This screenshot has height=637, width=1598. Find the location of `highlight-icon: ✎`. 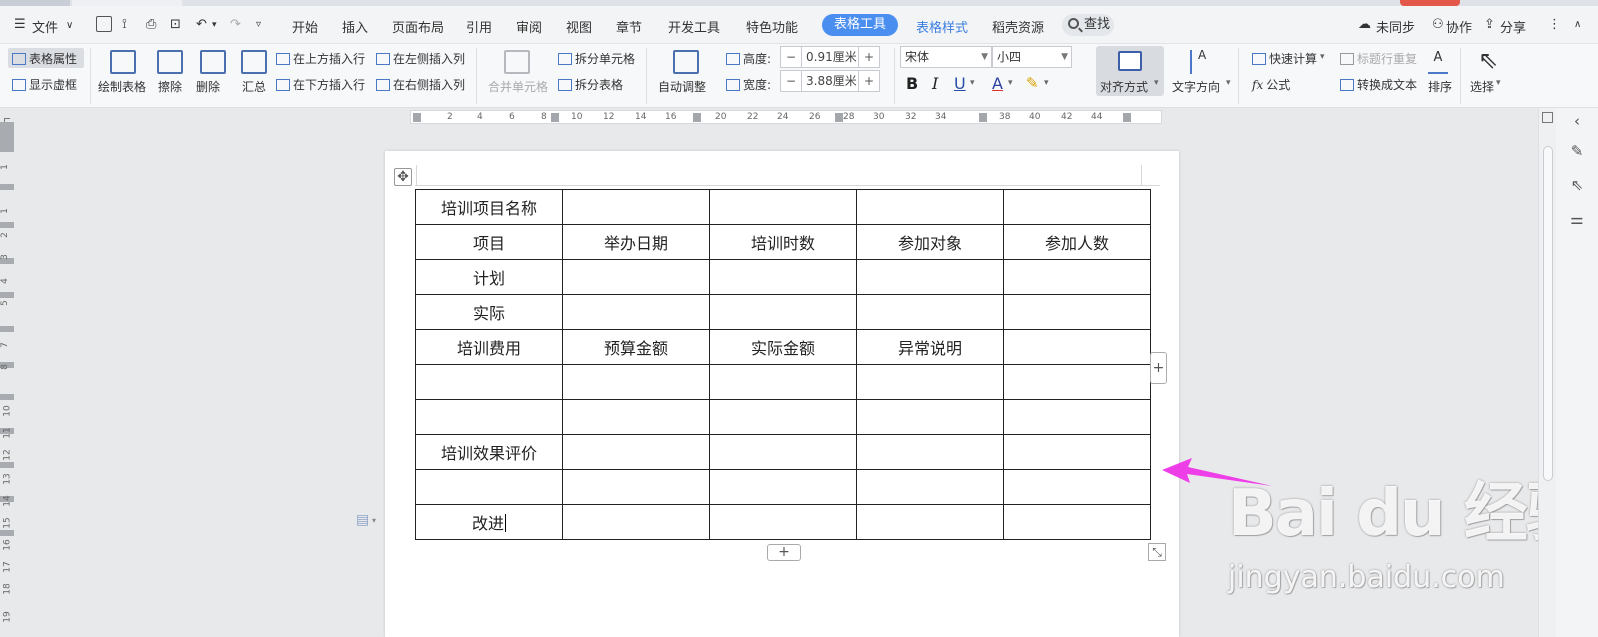

highlight-icon: ✎ is located at coordinates (1032, 83).